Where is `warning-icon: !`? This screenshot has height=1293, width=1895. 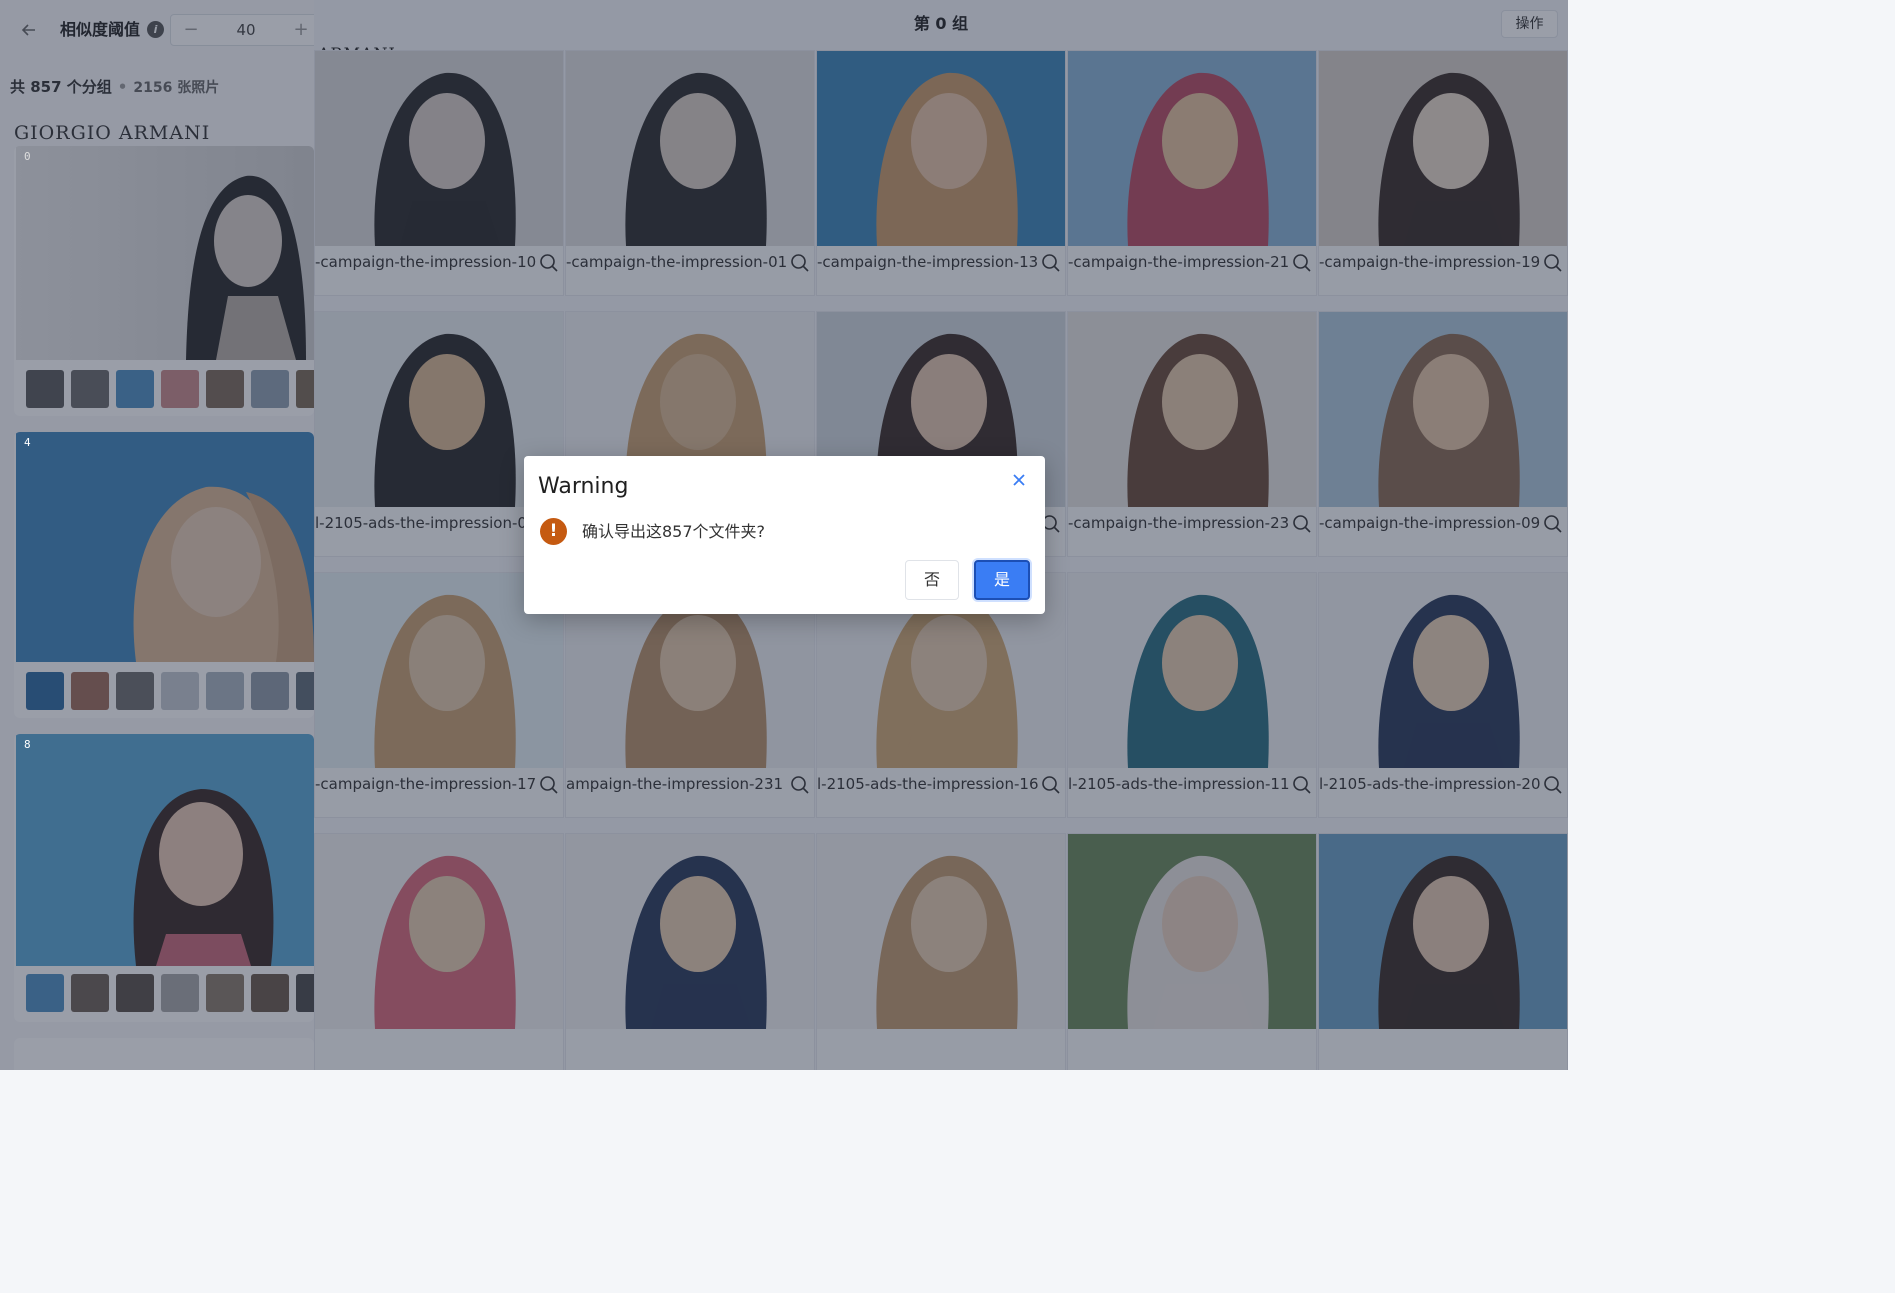
warning-icon: ! is located at coordinates (553, 531).